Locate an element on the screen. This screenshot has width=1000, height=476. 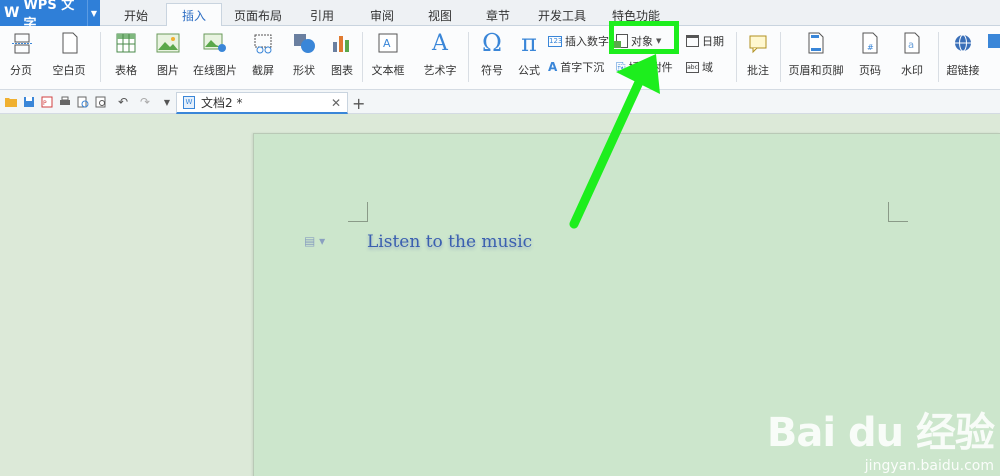
comment-button: 批注 is located at coordinates (758, 56).